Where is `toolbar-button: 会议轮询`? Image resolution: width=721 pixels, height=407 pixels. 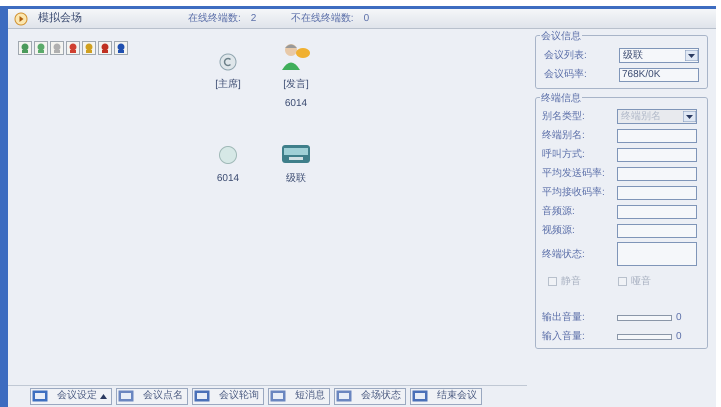
toolbar-button: 会议轮询 is located at coordinates (228, 396).